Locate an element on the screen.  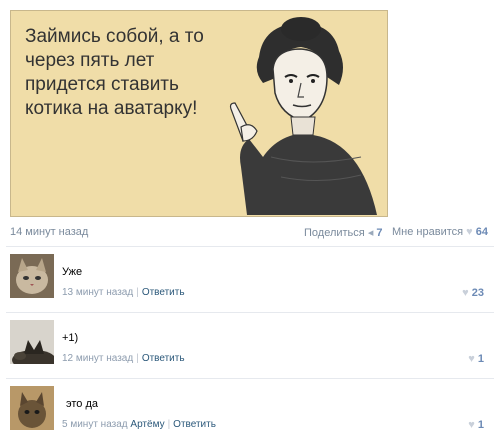
comment-item: Уже 13 минут назад | Ответить ♥ 23 is located at coordinates (250, 284).